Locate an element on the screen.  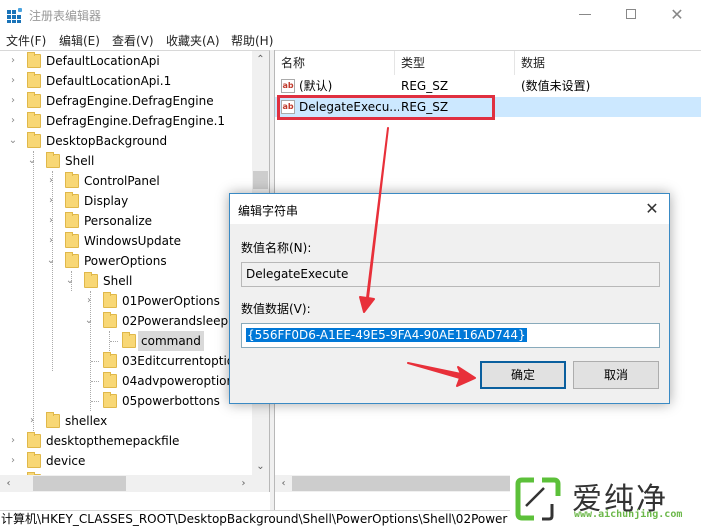
tree-horizontal-scroll-thumb is located at coordinates (79, 483).